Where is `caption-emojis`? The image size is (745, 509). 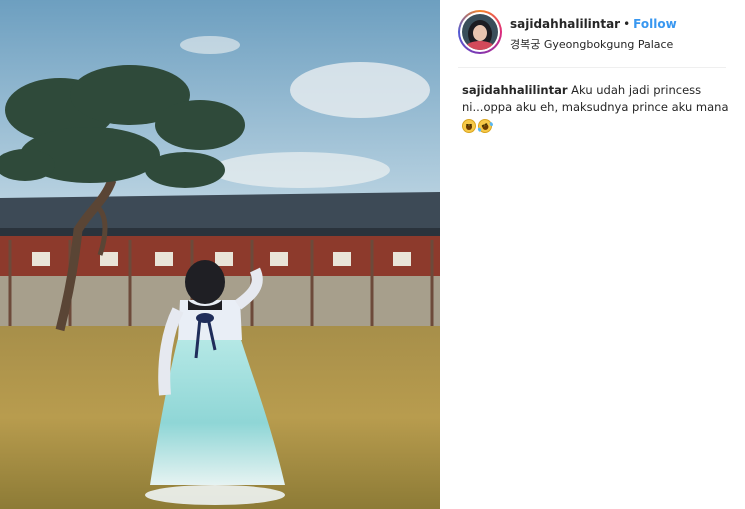
caption-emojis is located at coordinates (597, 125).